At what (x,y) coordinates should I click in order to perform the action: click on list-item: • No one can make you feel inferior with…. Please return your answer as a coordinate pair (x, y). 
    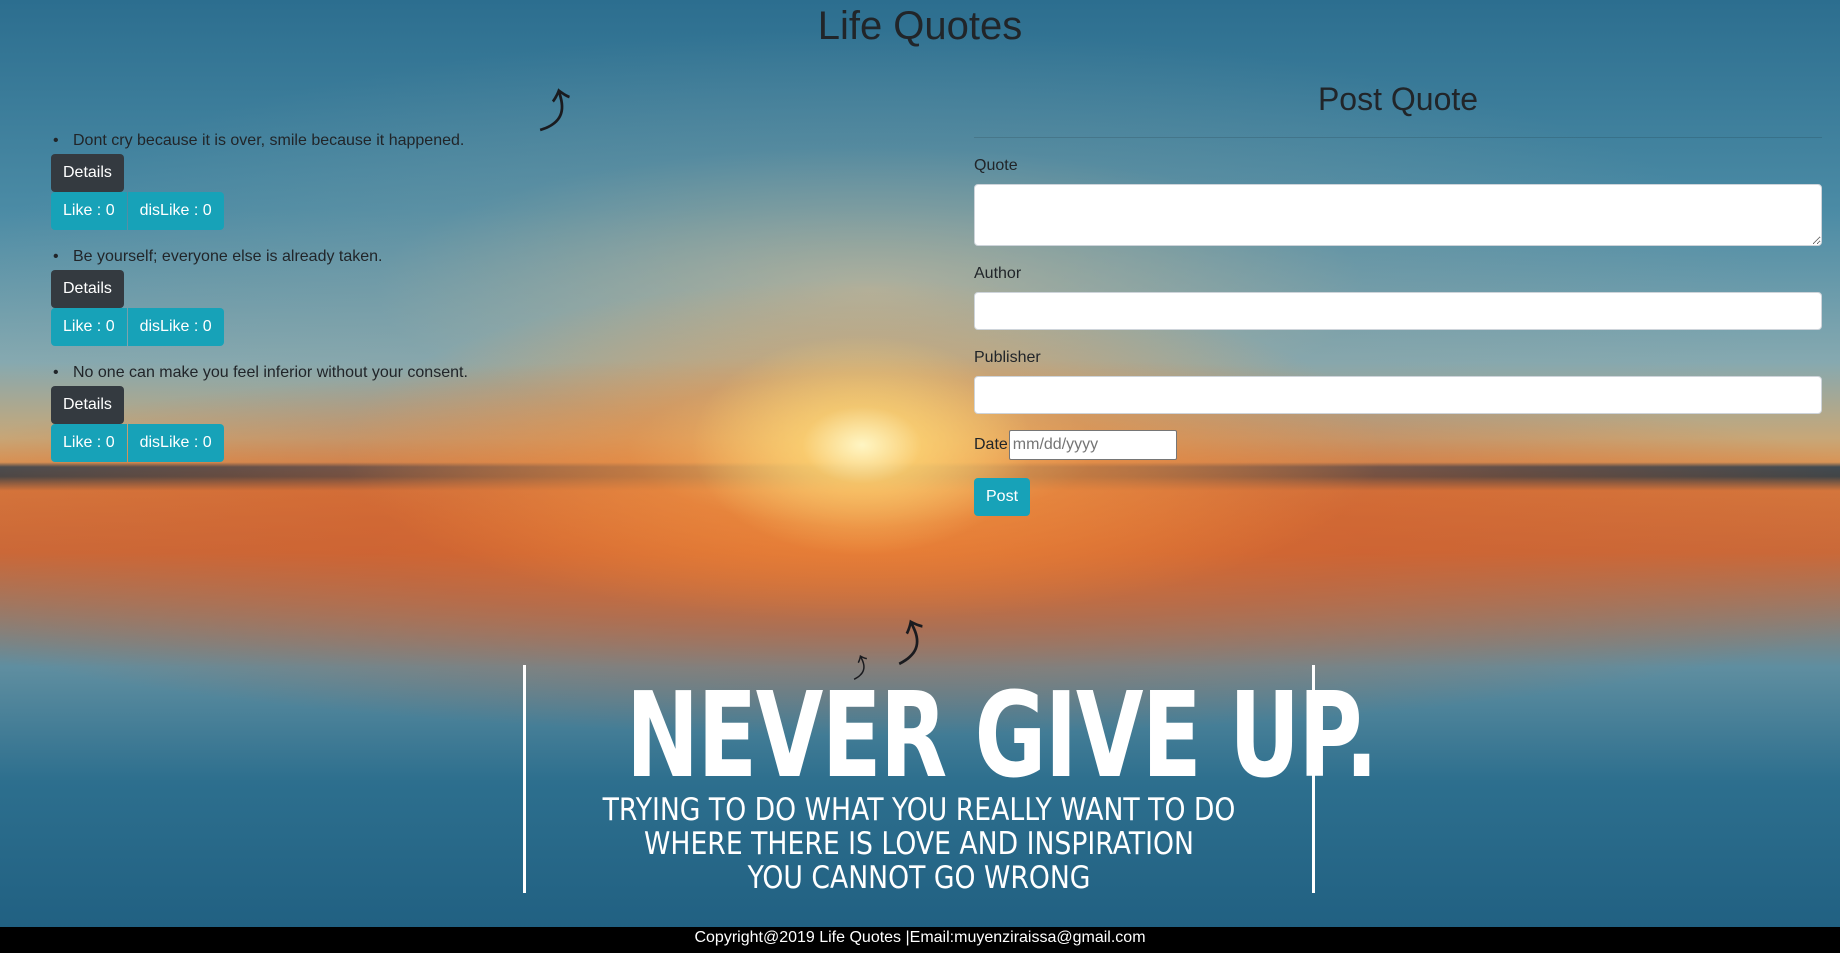
    Looking at the image, I should click on (331, 411).